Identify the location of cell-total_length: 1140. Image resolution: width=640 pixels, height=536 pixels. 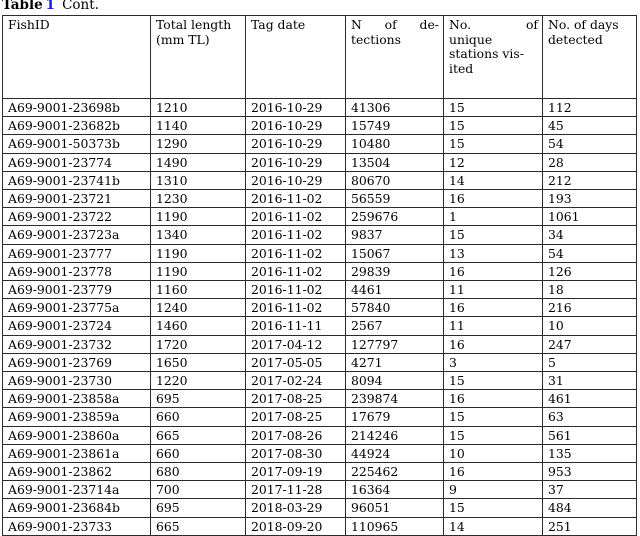
(198, 126).